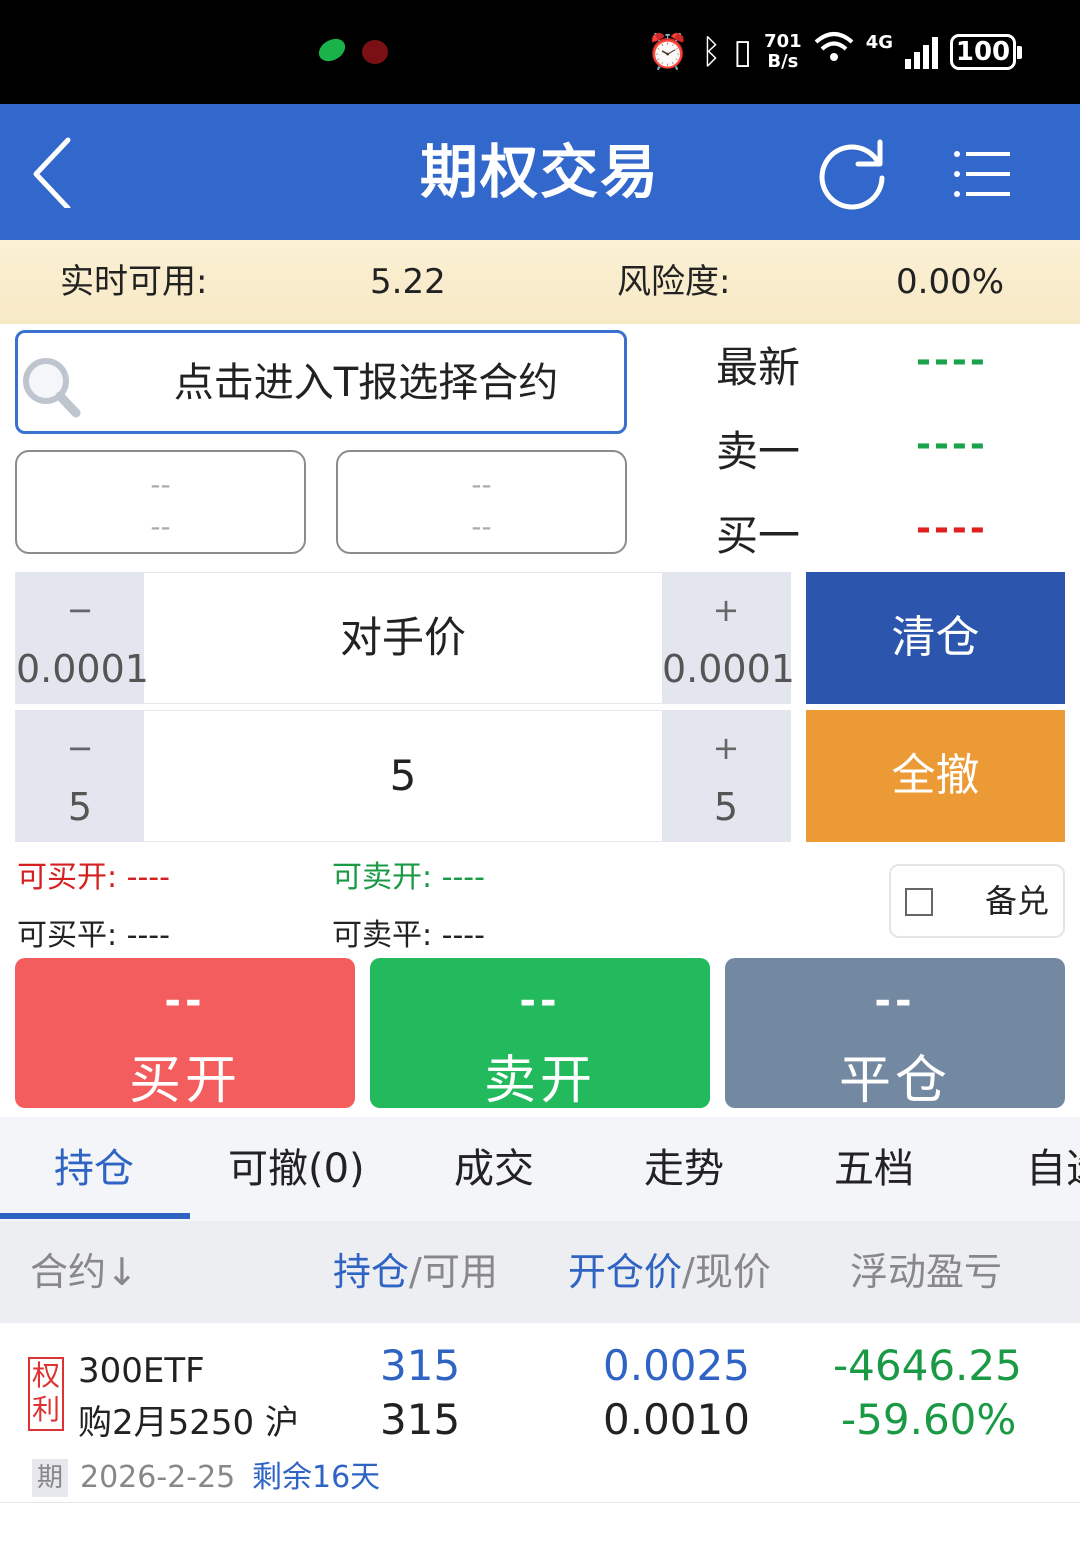 The height and width of the screenshot is (1543, 1080). Describe the element at coordinates (158, 1477) in the screenshot. I see `expiry-date: 2026-2-25` at that location.